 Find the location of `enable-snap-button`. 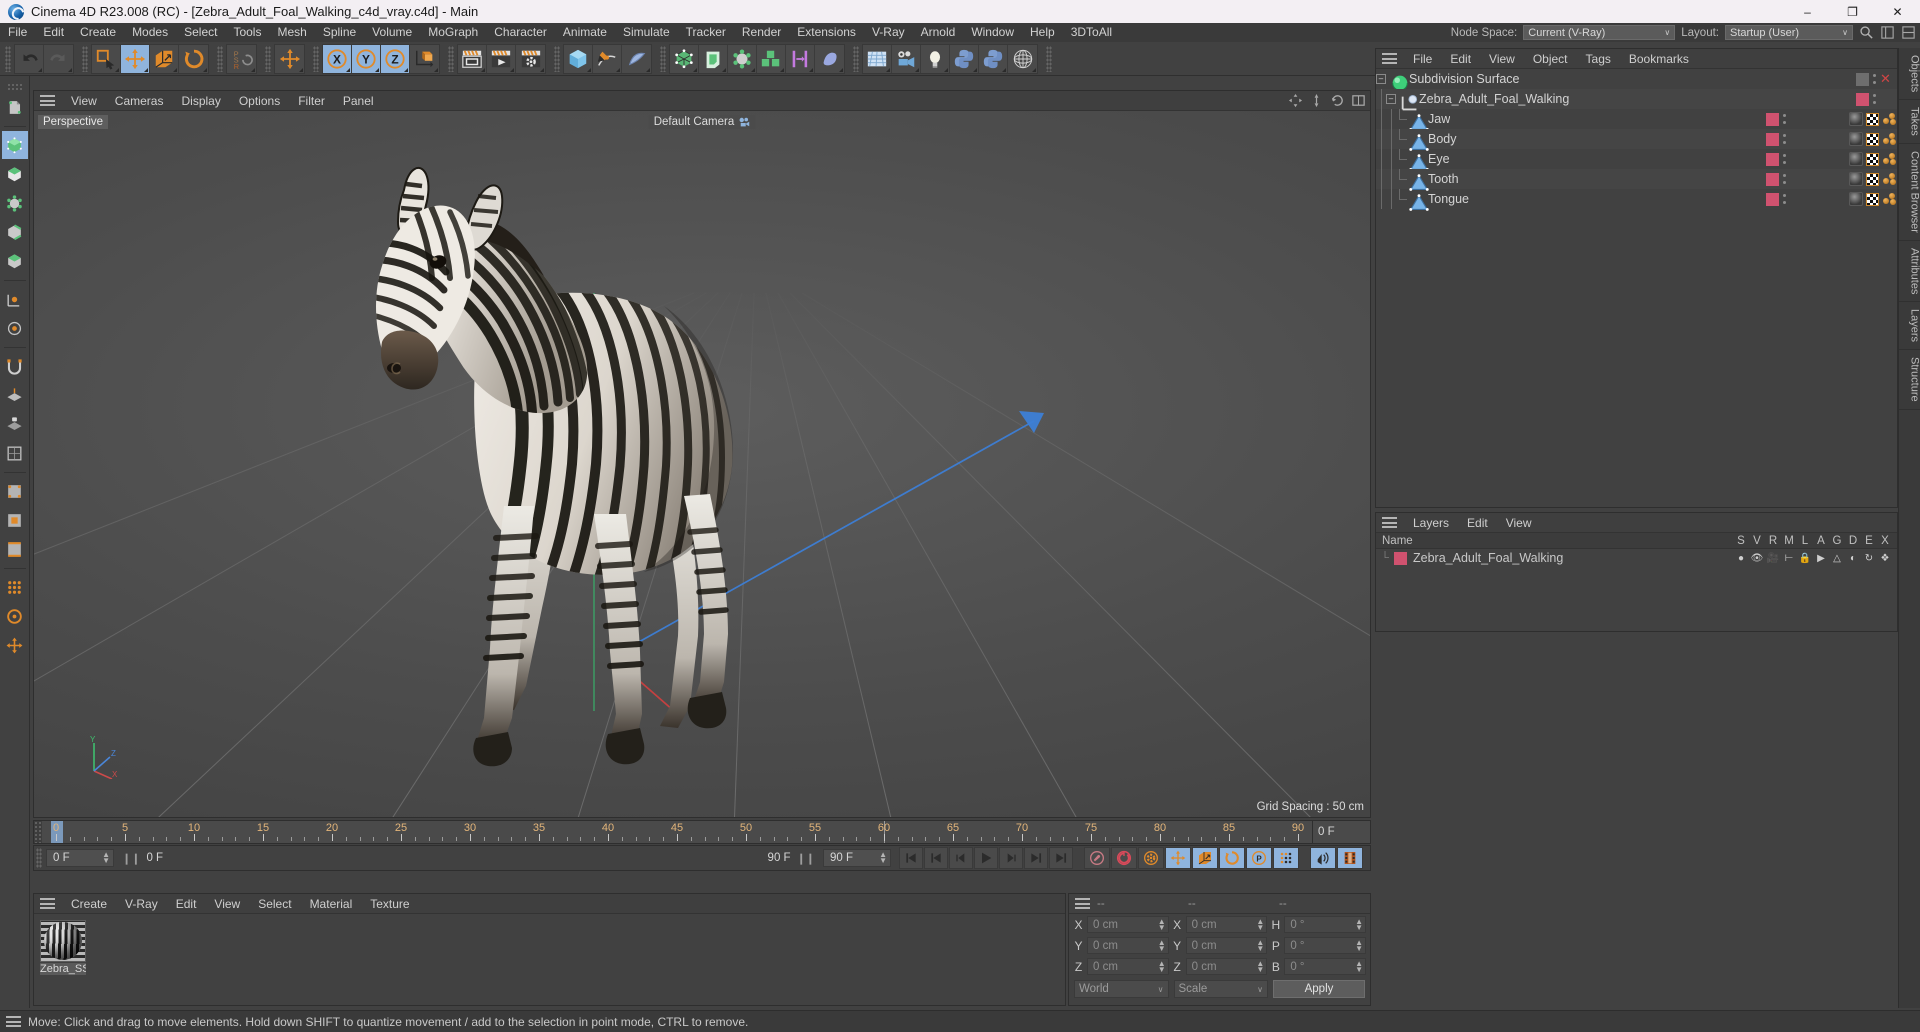

enable-snap-button is located at coordinates (15, 366).